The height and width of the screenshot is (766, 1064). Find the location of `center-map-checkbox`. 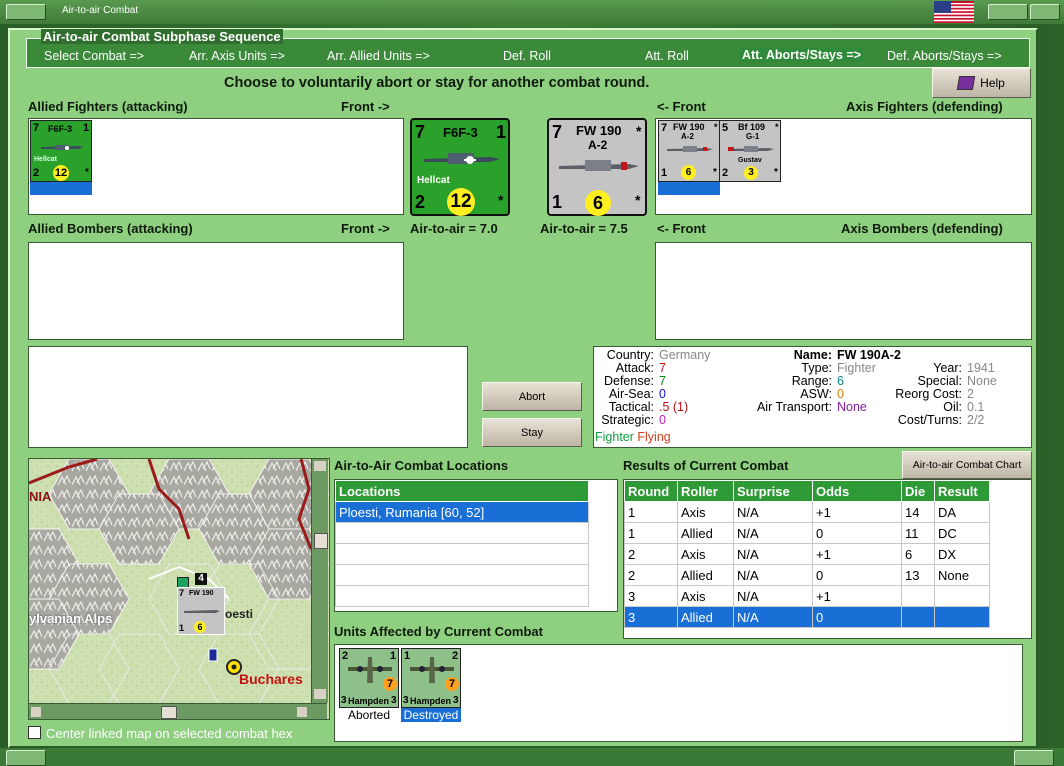

center-map-checkbox is located at coordinates (34, 732).